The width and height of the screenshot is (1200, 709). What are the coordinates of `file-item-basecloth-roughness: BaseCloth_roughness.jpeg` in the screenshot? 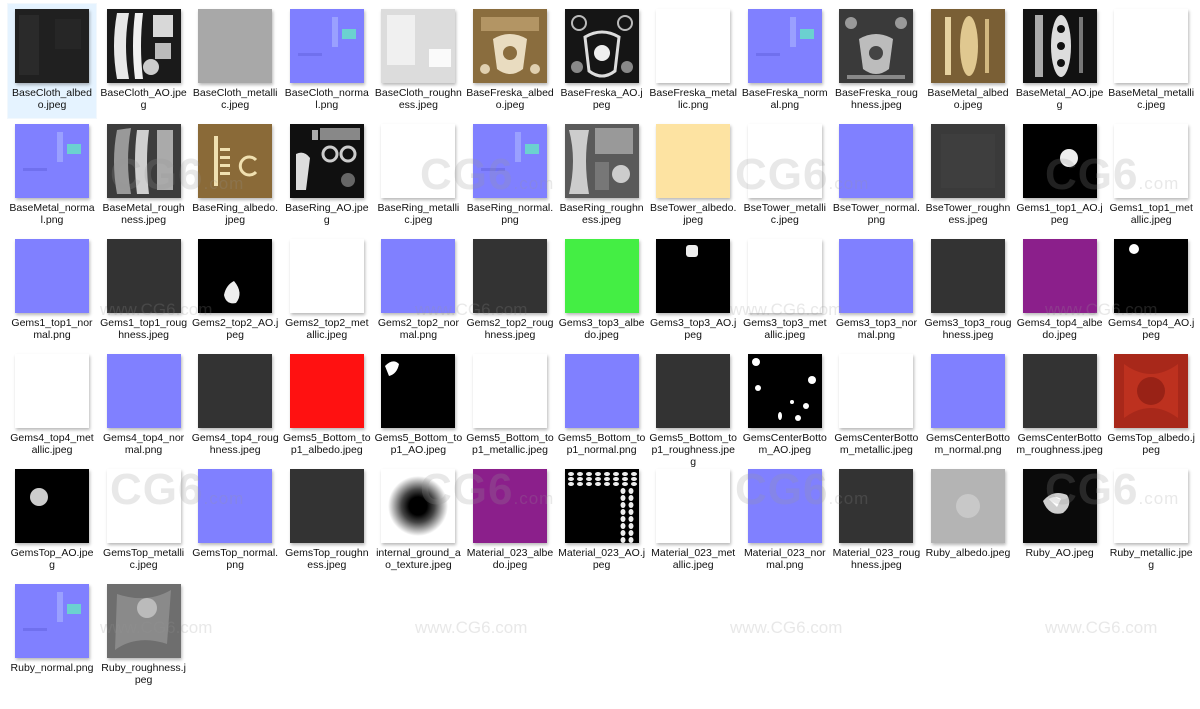 It's located at (418, 61).